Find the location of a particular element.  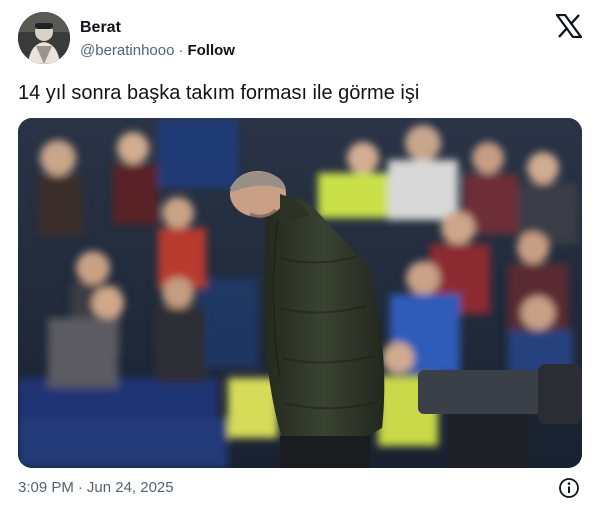

follow-button: Follow is located at coordinates (211, 50).